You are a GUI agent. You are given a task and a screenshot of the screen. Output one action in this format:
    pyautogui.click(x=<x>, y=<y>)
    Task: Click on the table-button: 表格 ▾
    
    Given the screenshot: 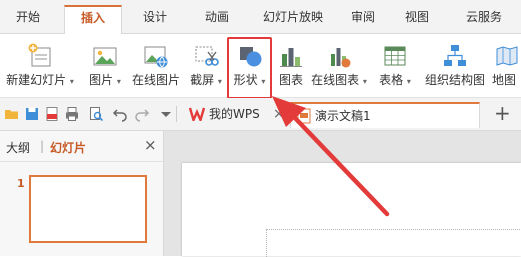 What is the action you would take?
    pyautogui.click(x=395, y=65)
    